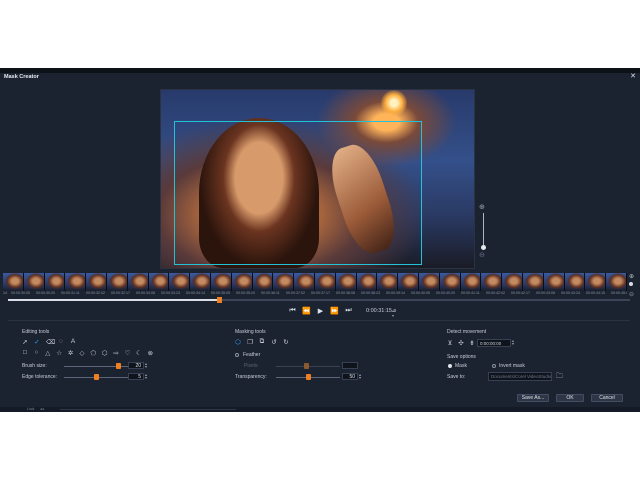 Image resolution: width=640 pixels, height=480 pixels. What do you see at coordinates (482, 255) in the screenshot?
I see `zoom-out-icon: ⊖` at bounding box center [482, 255].